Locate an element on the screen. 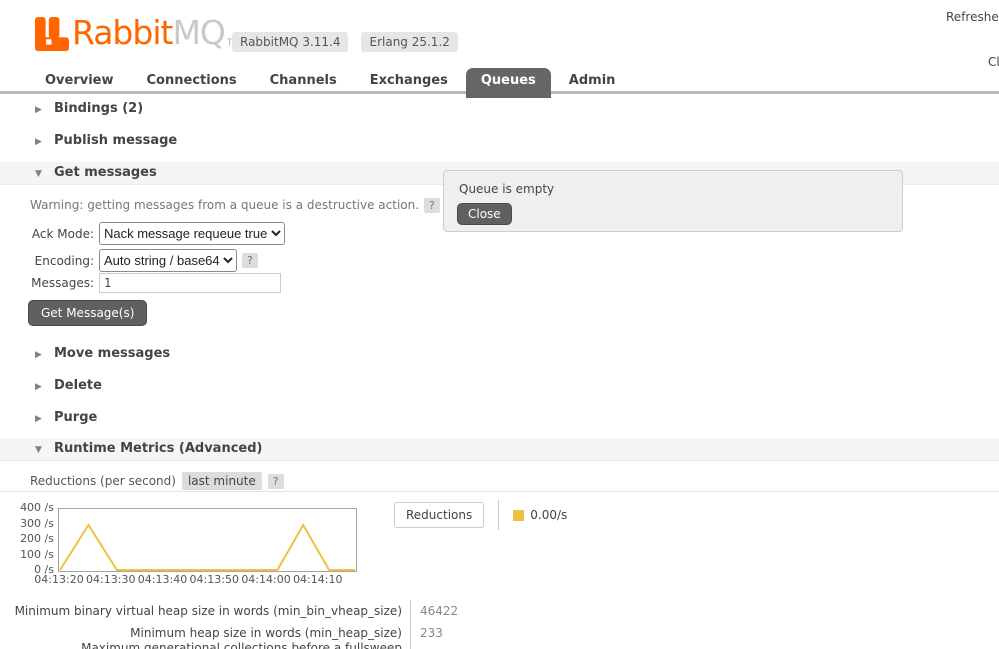 The image size is (999, 649). y-tick-label: 200 /s is located at coordinates (37, 538).